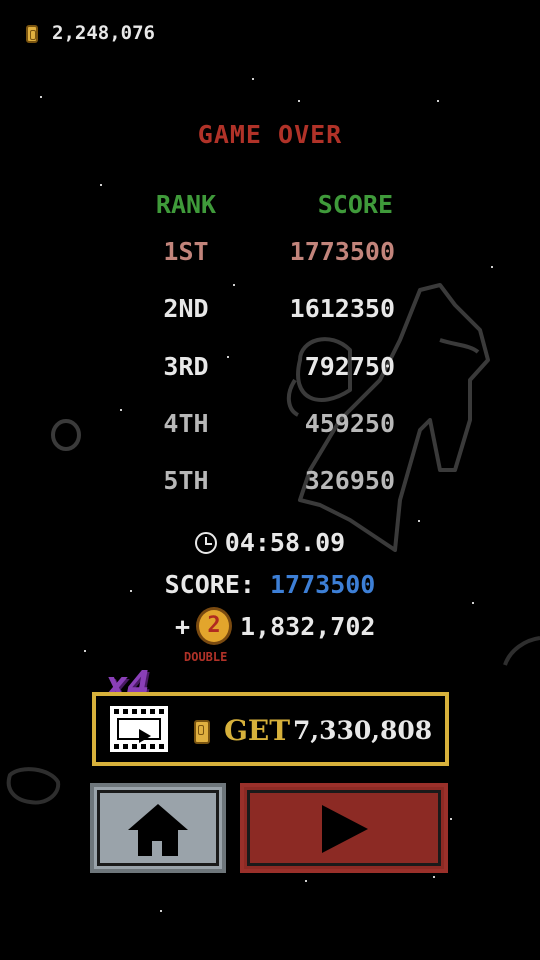 The height and width of the screenshot is (960, 540). What do you see at coordinates (186, 308) in the screenshot?
I see `rank-label: 2ND` at bounding box center [186, 308].